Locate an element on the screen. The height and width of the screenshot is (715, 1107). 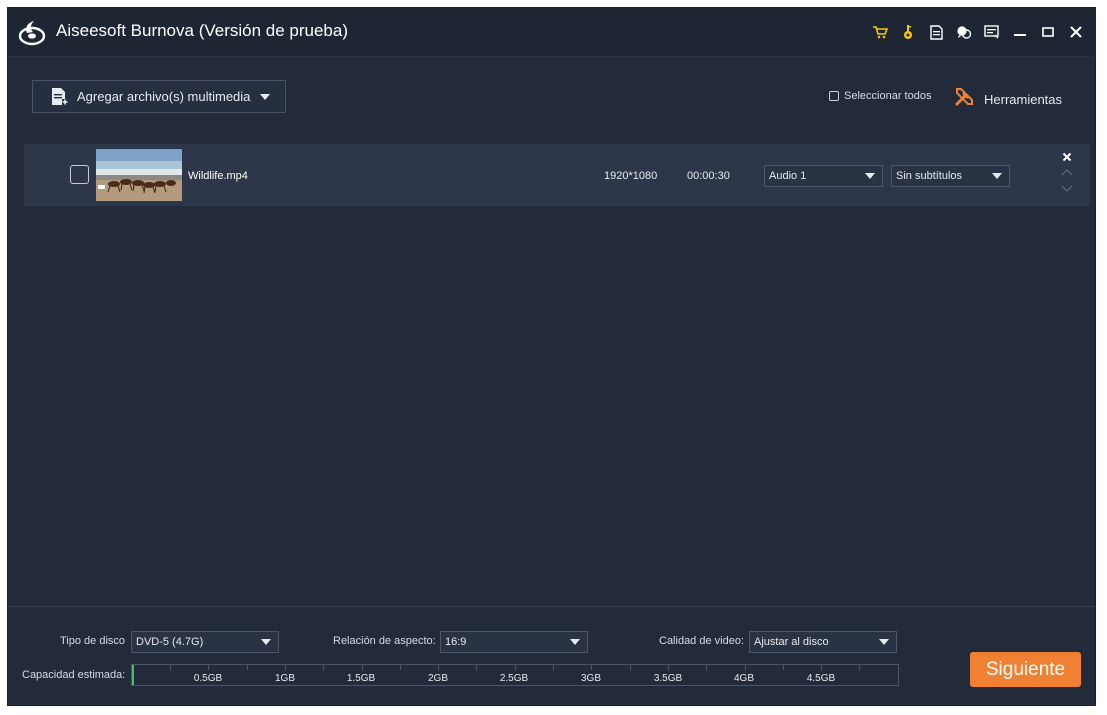
capacity-scale-label: 1.5GB is located at coordinates (361, 678).